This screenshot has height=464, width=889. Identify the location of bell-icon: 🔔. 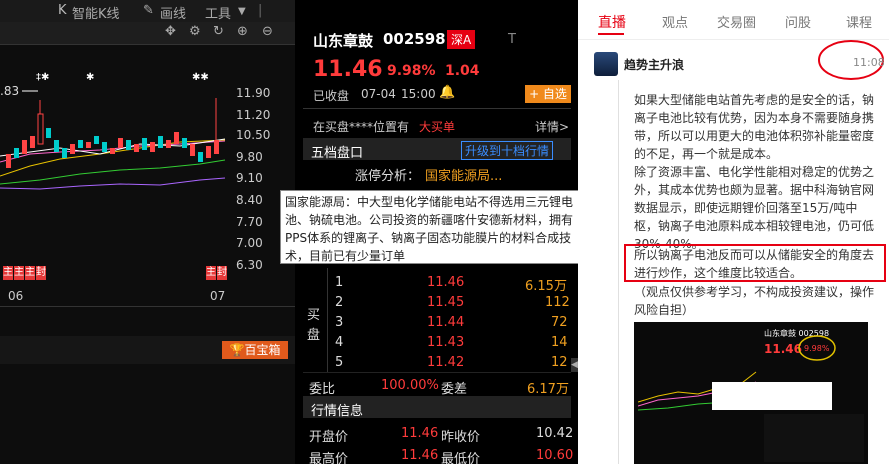
(447, 92).